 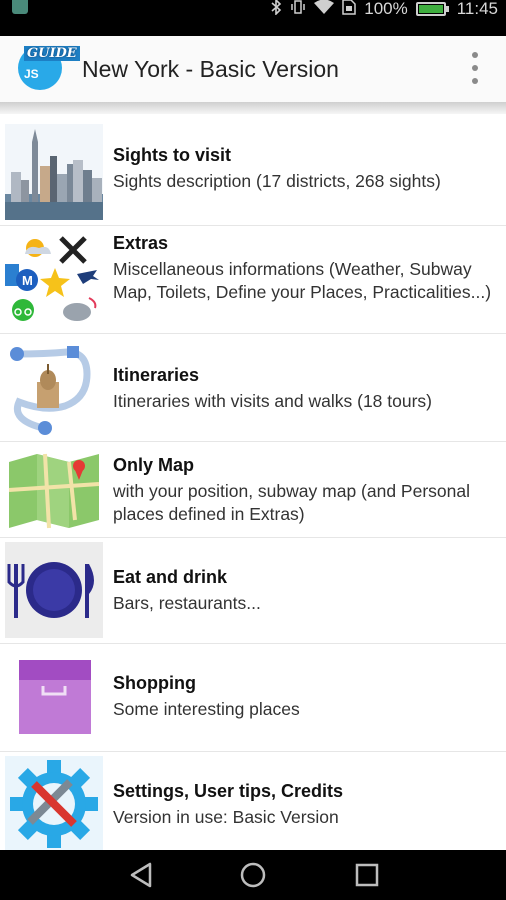 I want to click on settings-gear-tools-icon, so click(x=54, y=803).